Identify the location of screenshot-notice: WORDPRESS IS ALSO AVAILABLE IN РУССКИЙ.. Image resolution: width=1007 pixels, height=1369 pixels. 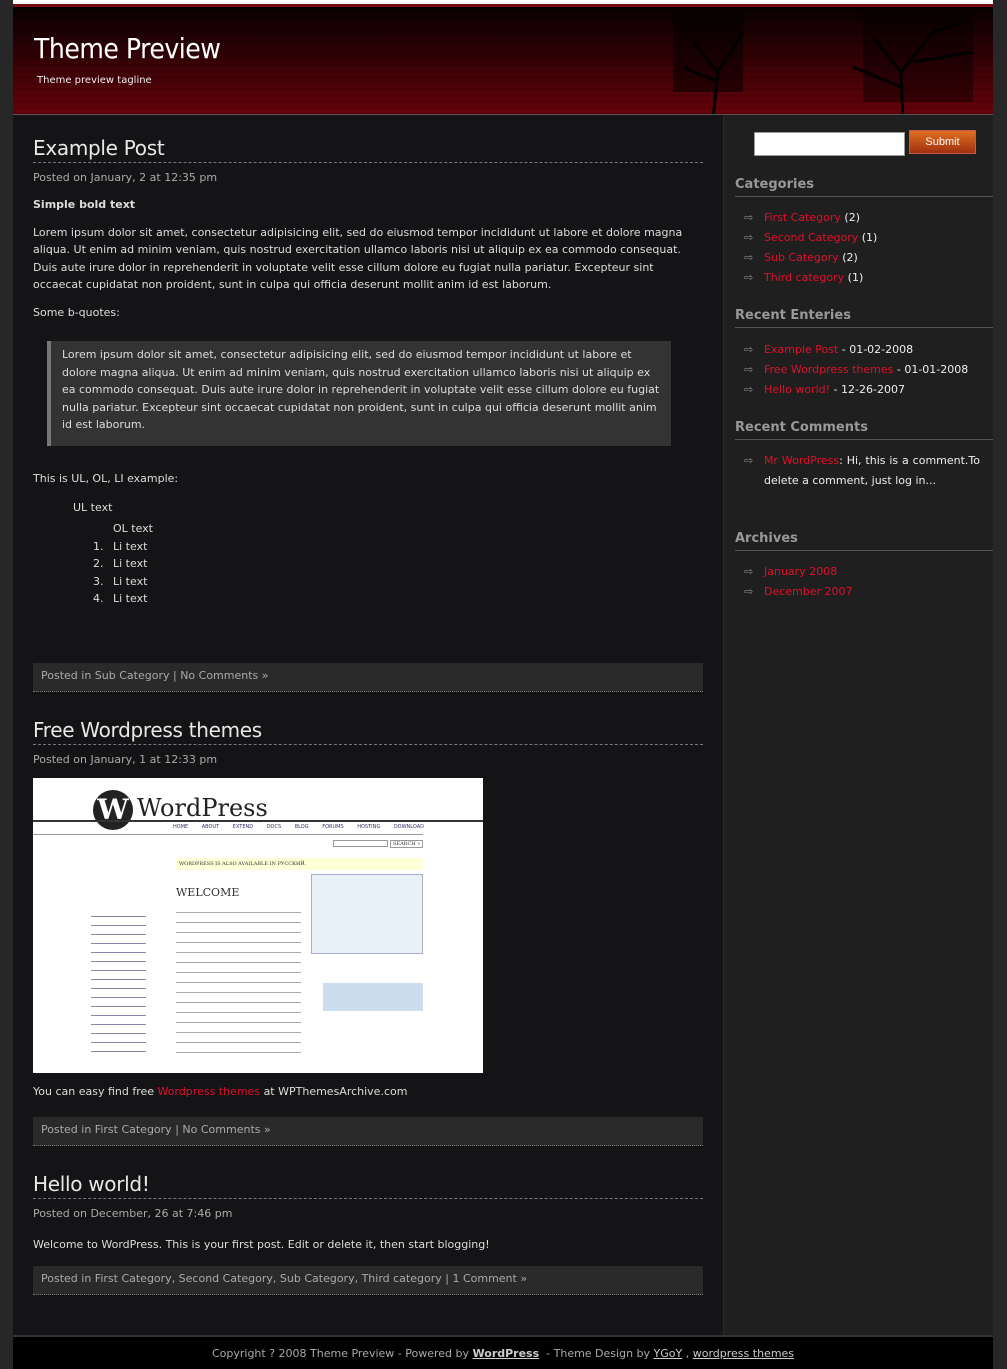
(299, 864).